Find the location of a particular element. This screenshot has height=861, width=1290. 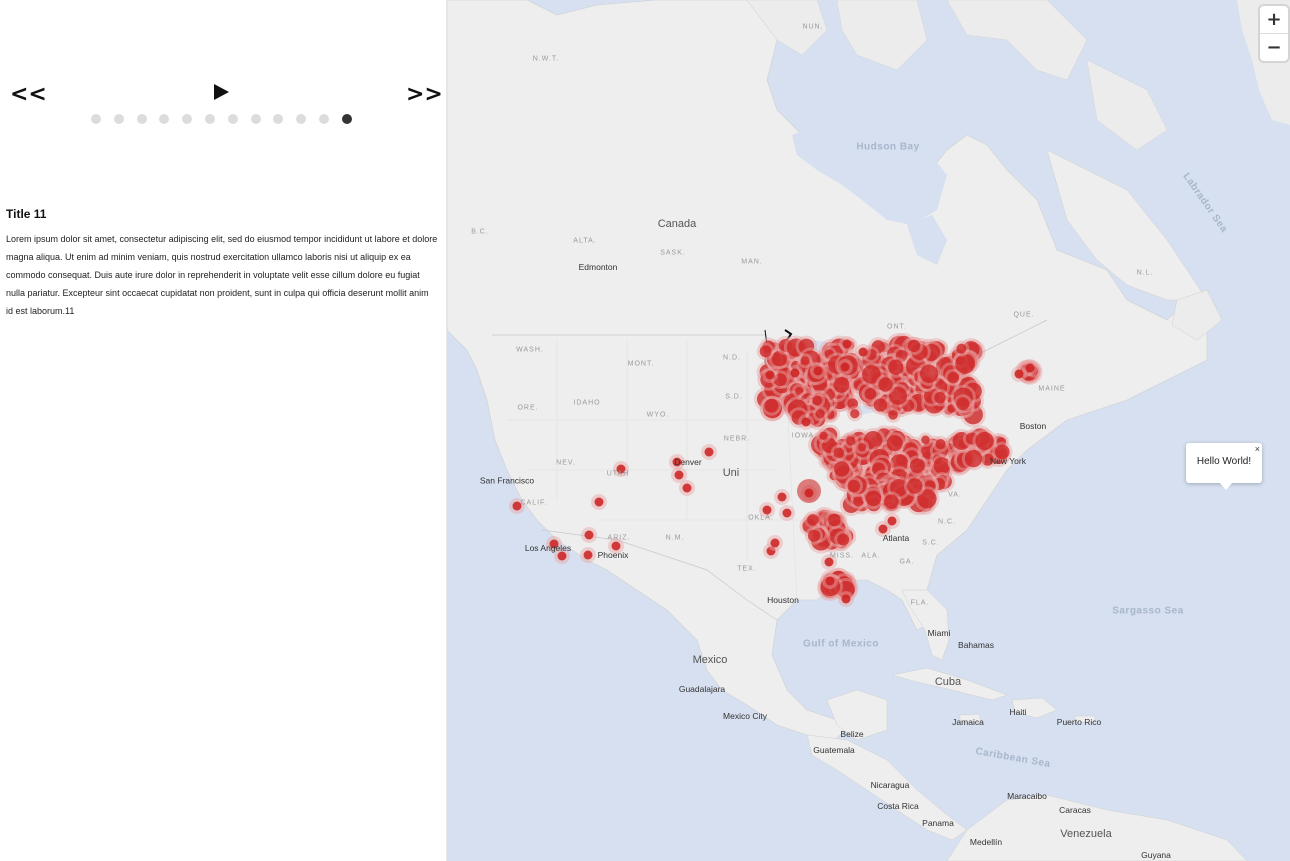

zoom-in-button: + is located at coordinates (1274, 20).